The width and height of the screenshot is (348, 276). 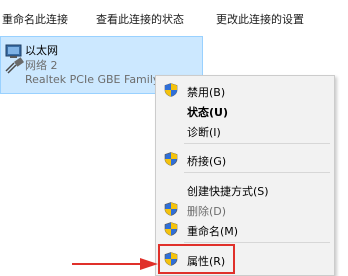 I want to click on menu-item-label: 创建快捷方式(S), so click(x=228, y=191).